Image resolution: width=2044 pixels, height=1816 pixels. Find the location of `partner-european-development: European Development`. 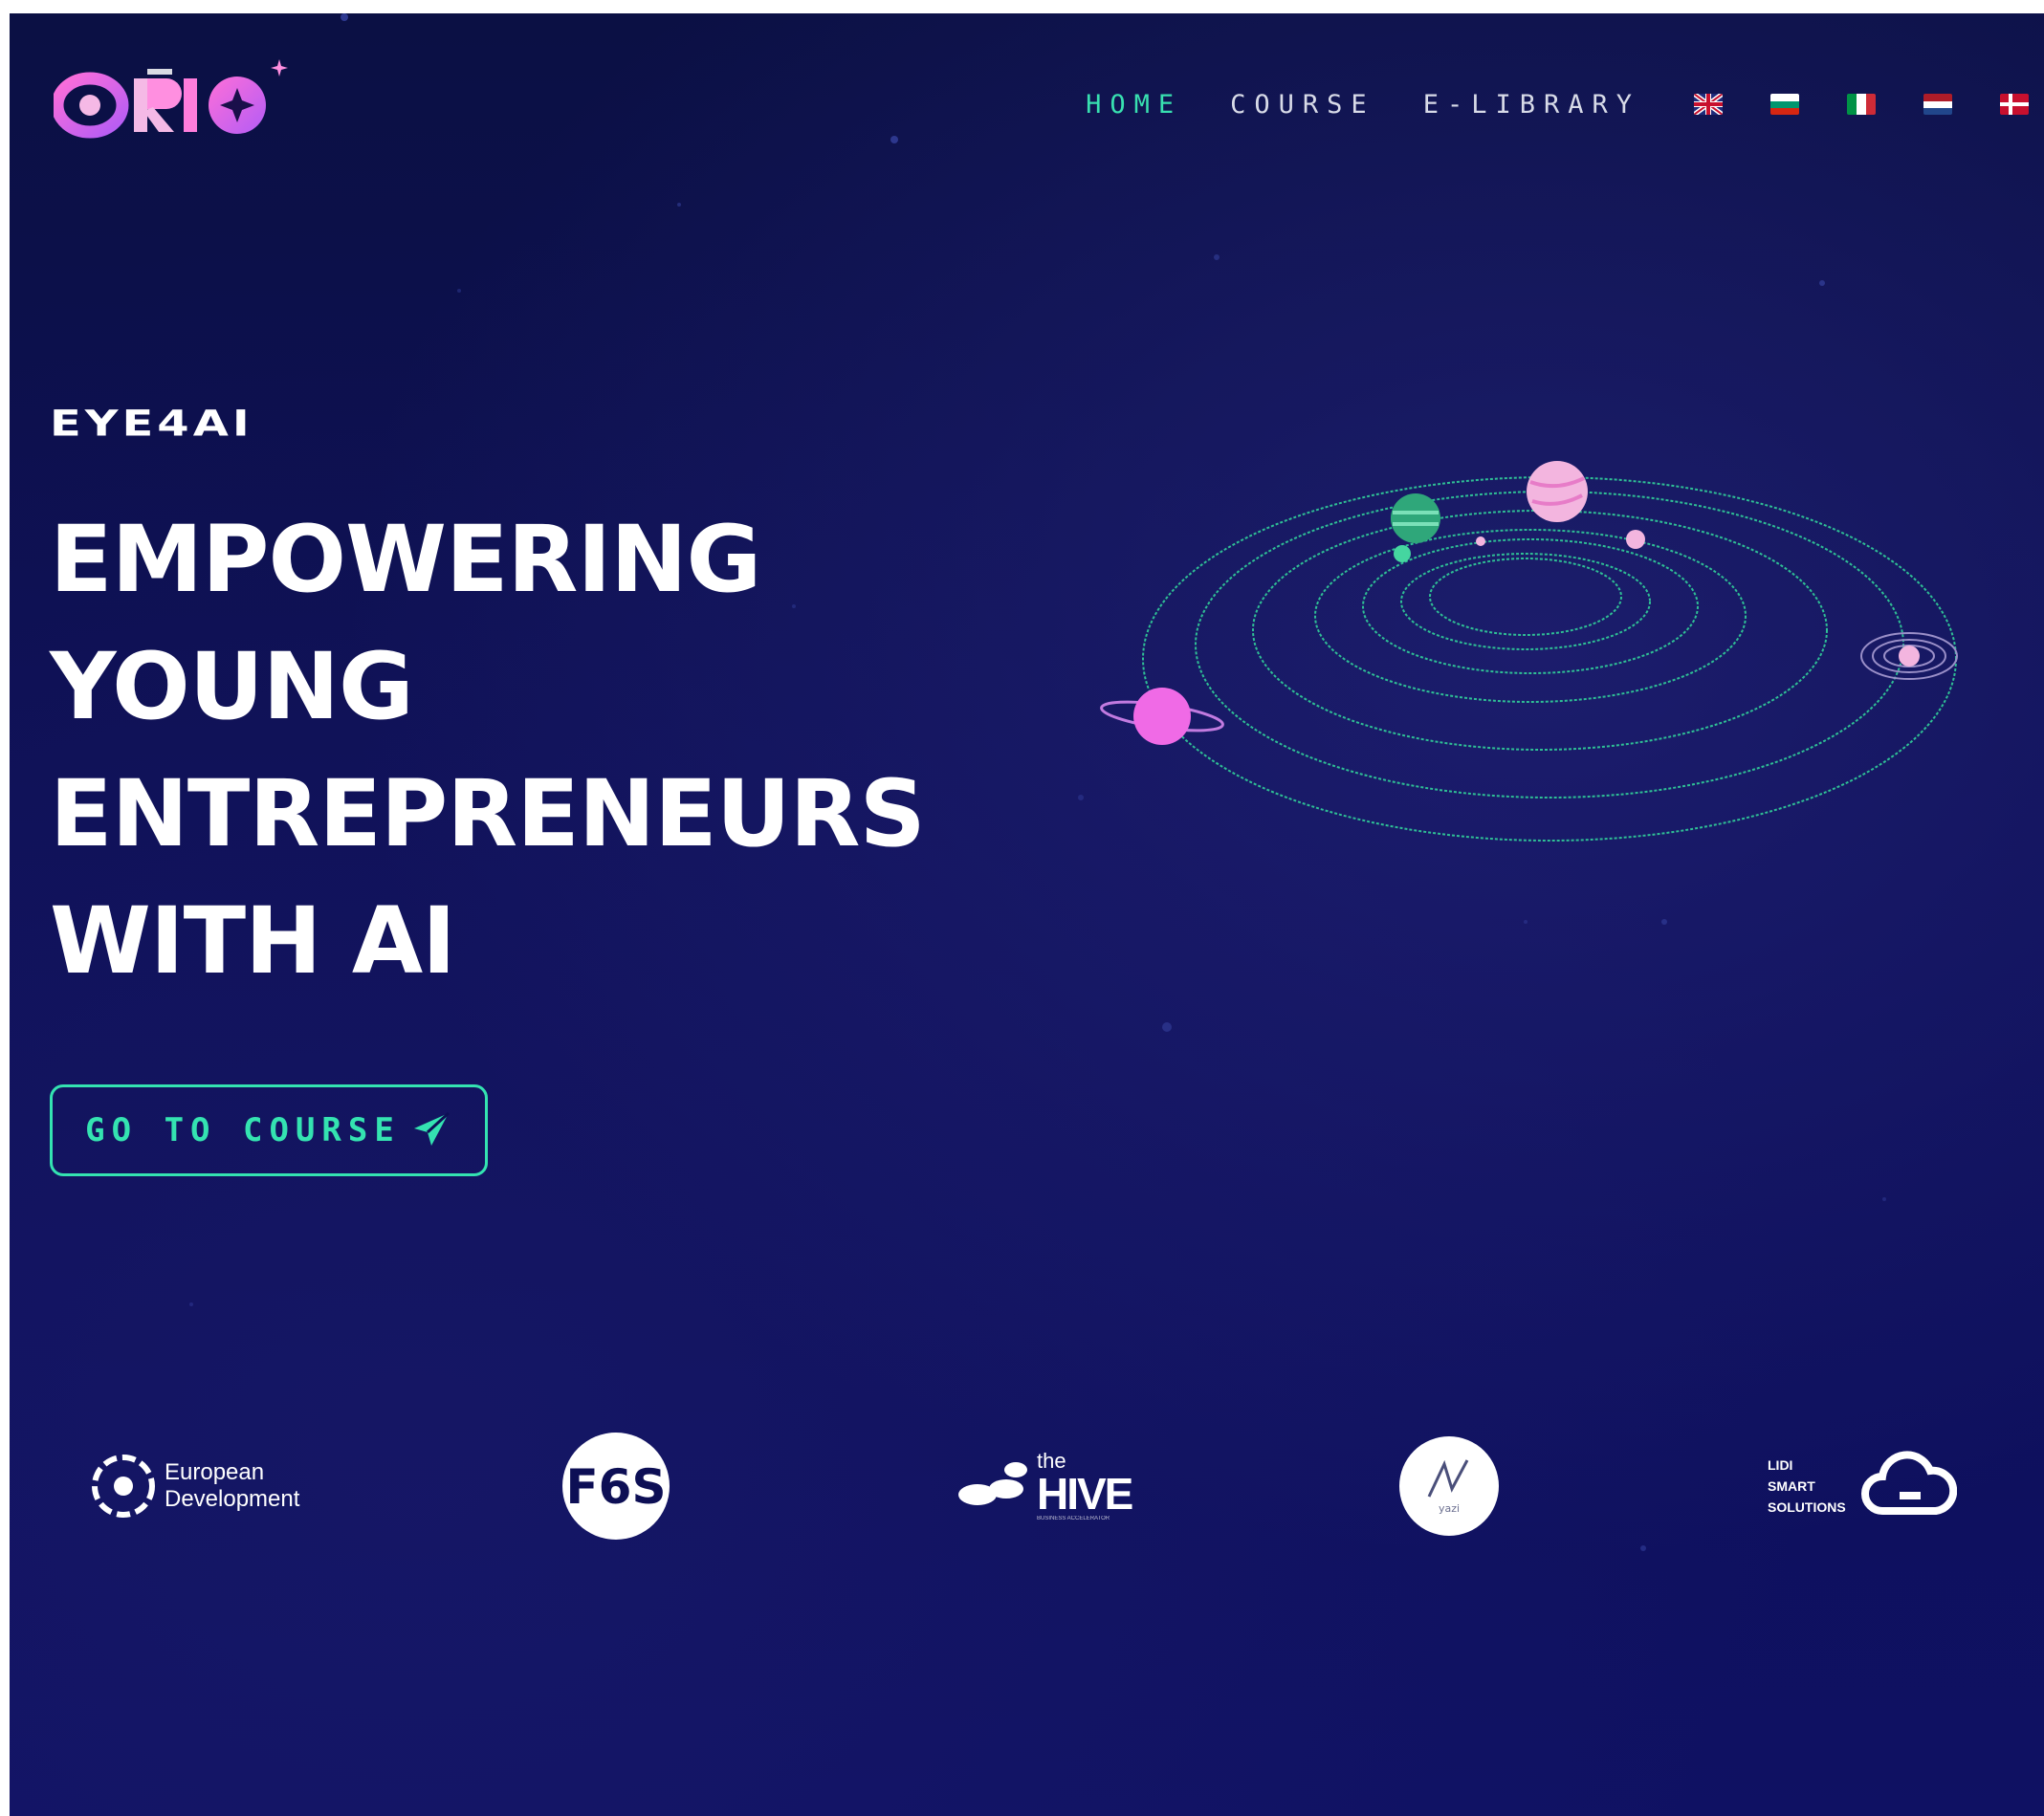

partner-european-development: European Development is located at coordinates (194, 1486).